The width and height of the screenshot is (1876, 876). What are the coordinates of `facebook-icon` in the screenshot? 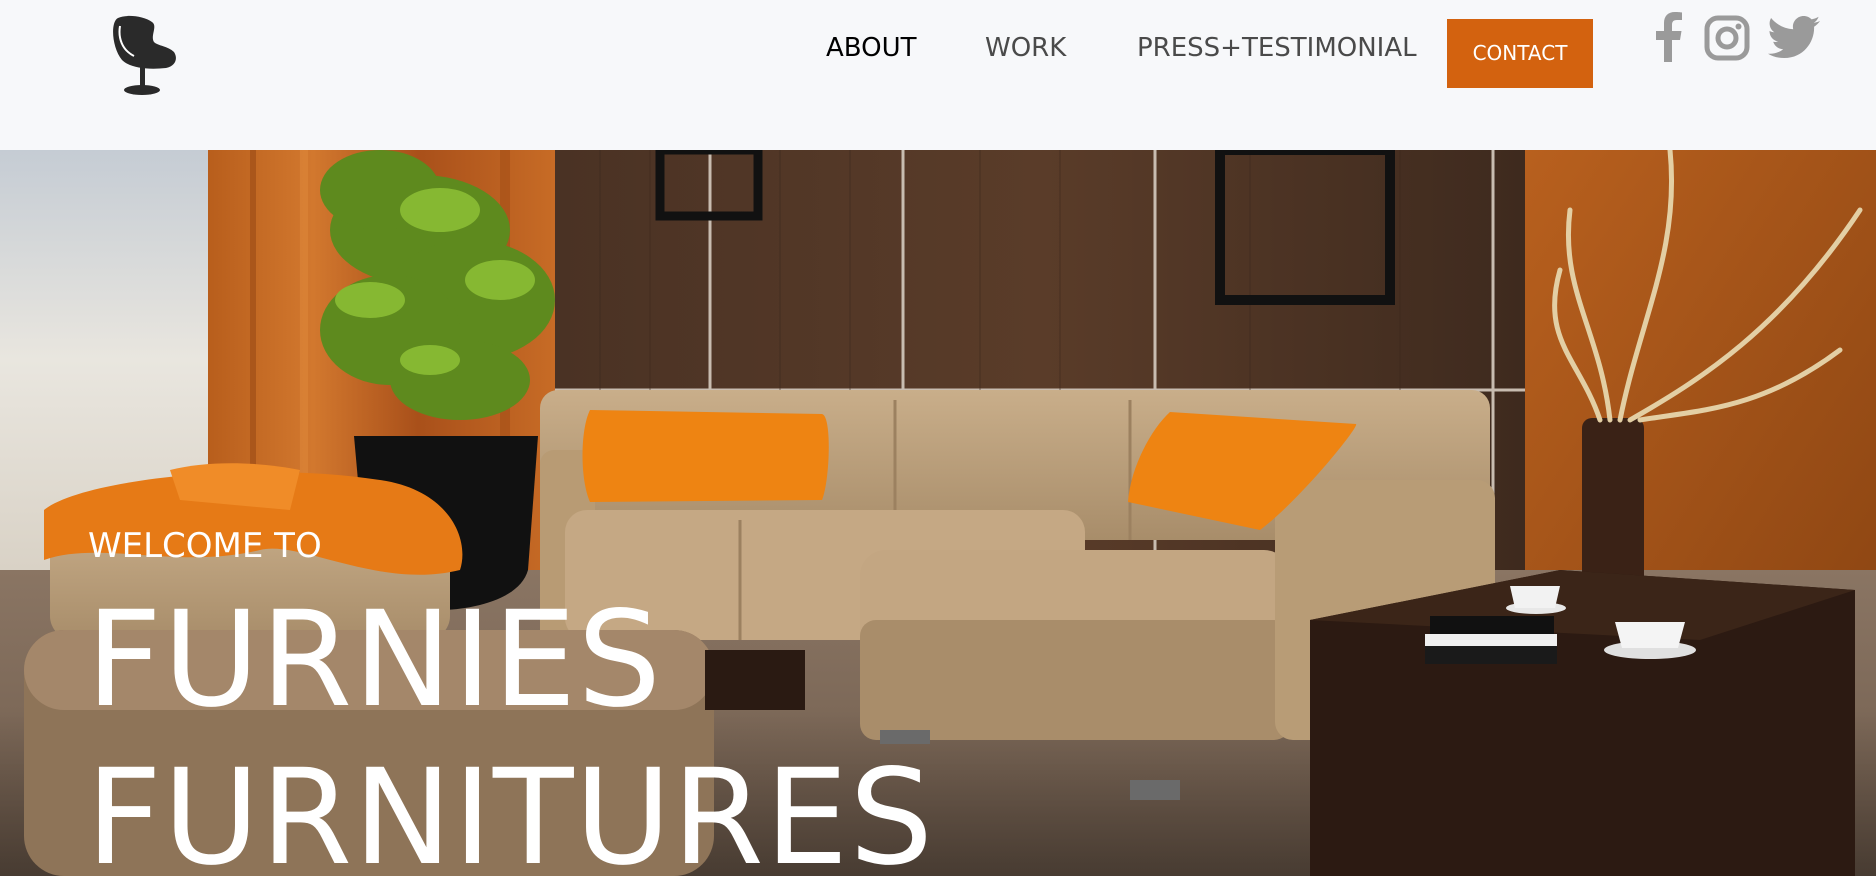 It's located at (1668, 37).